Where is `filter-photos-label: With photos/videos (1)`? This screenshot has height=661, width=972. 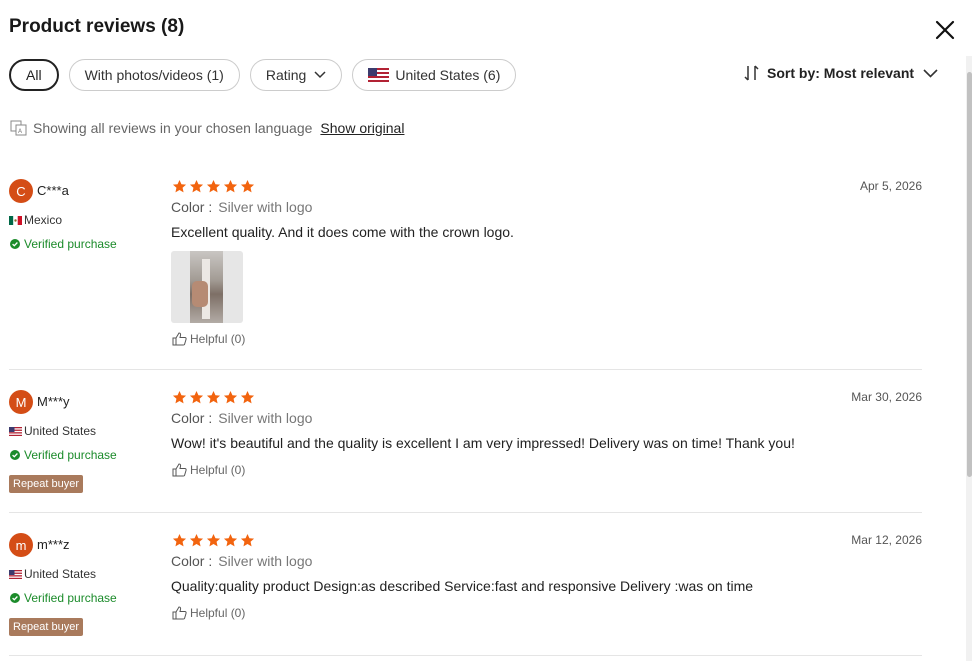
filter-photos-label: With photos/videos (1) is located at coordinates (154, 75).